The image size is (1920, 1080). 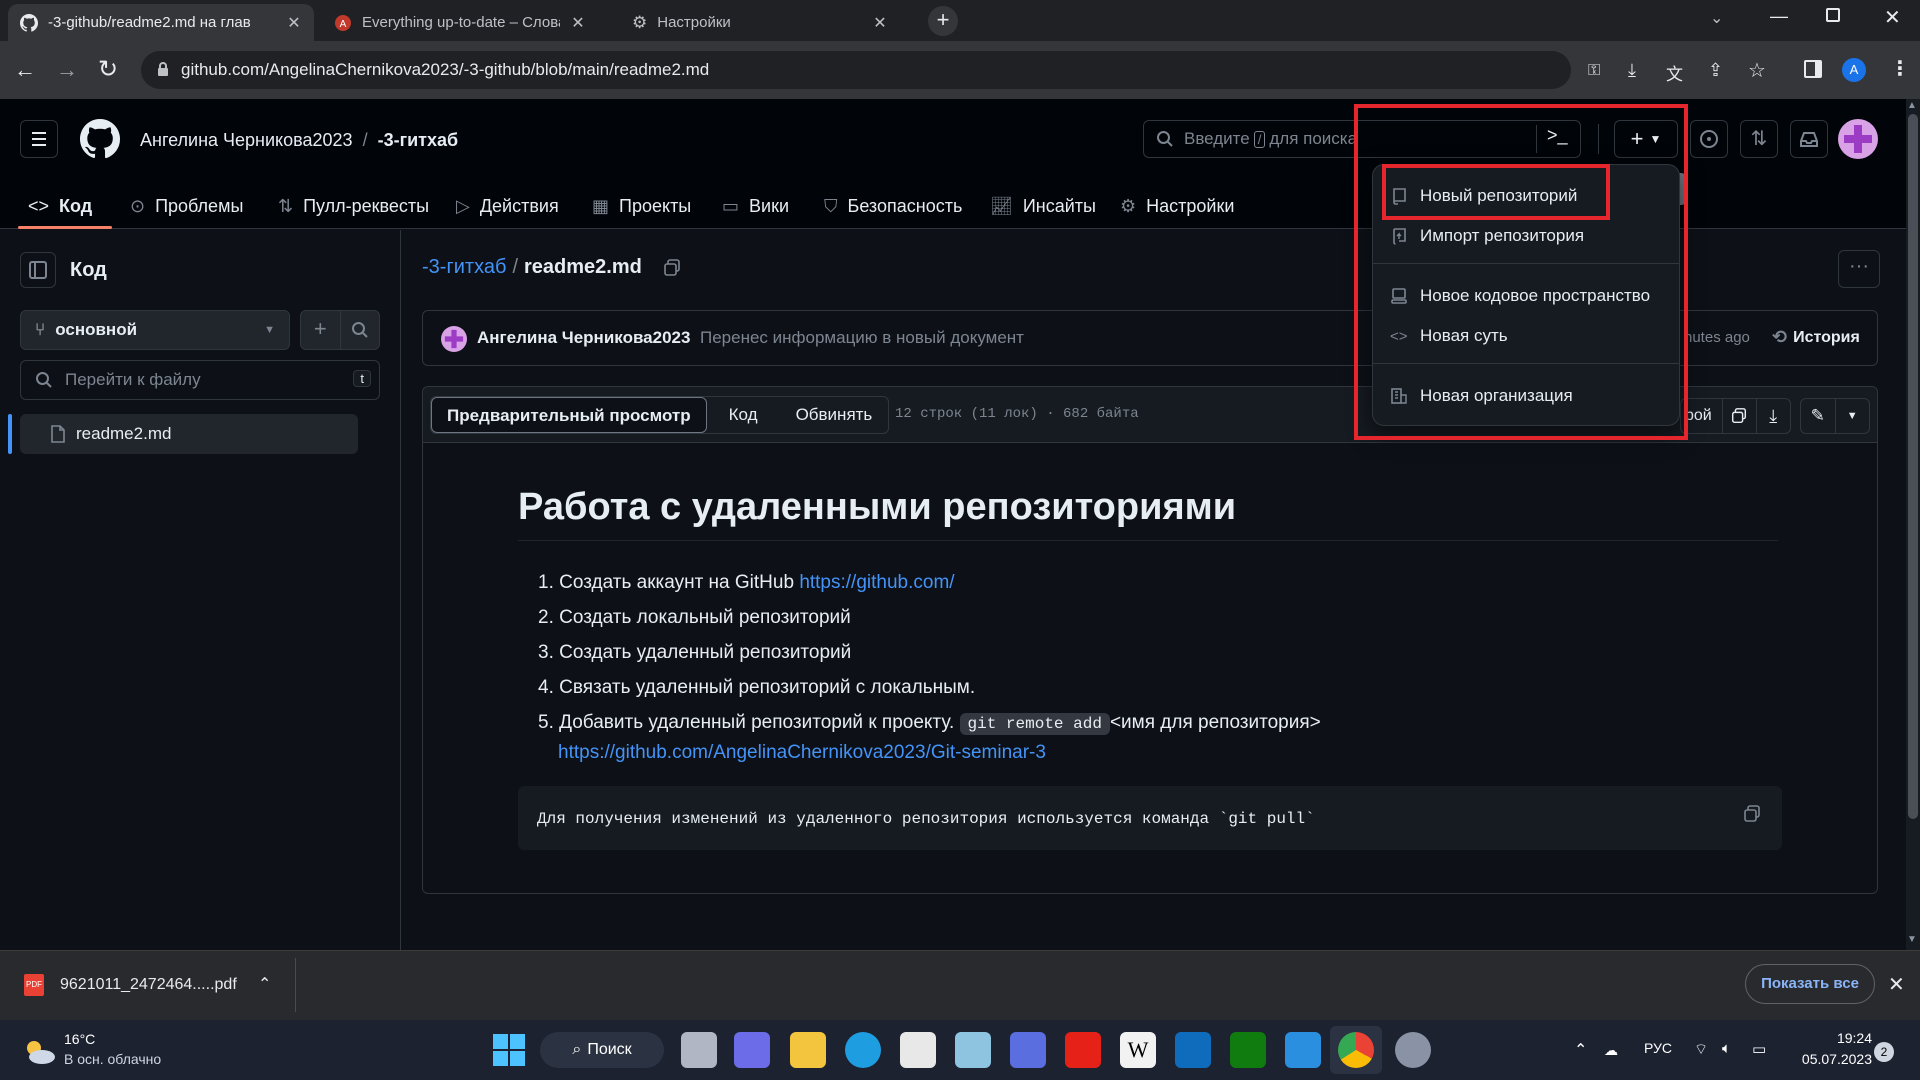 What do you see at coordinates (1859, 269) in the screenshot?
I see `more-options-button: ···` at bounding box center [1859, 269].